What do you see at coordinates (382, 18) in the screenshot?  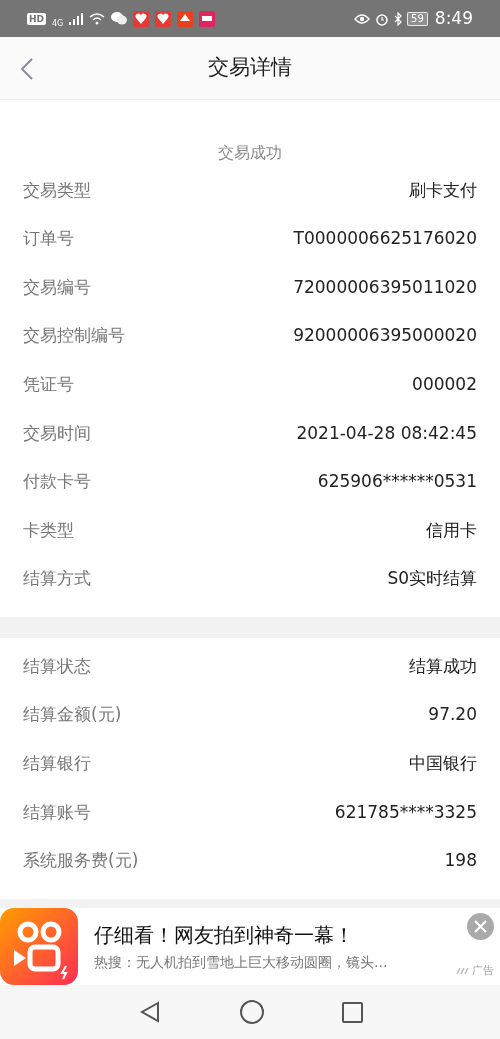 I see `alarm-icon` at bounding box center [382, 18].